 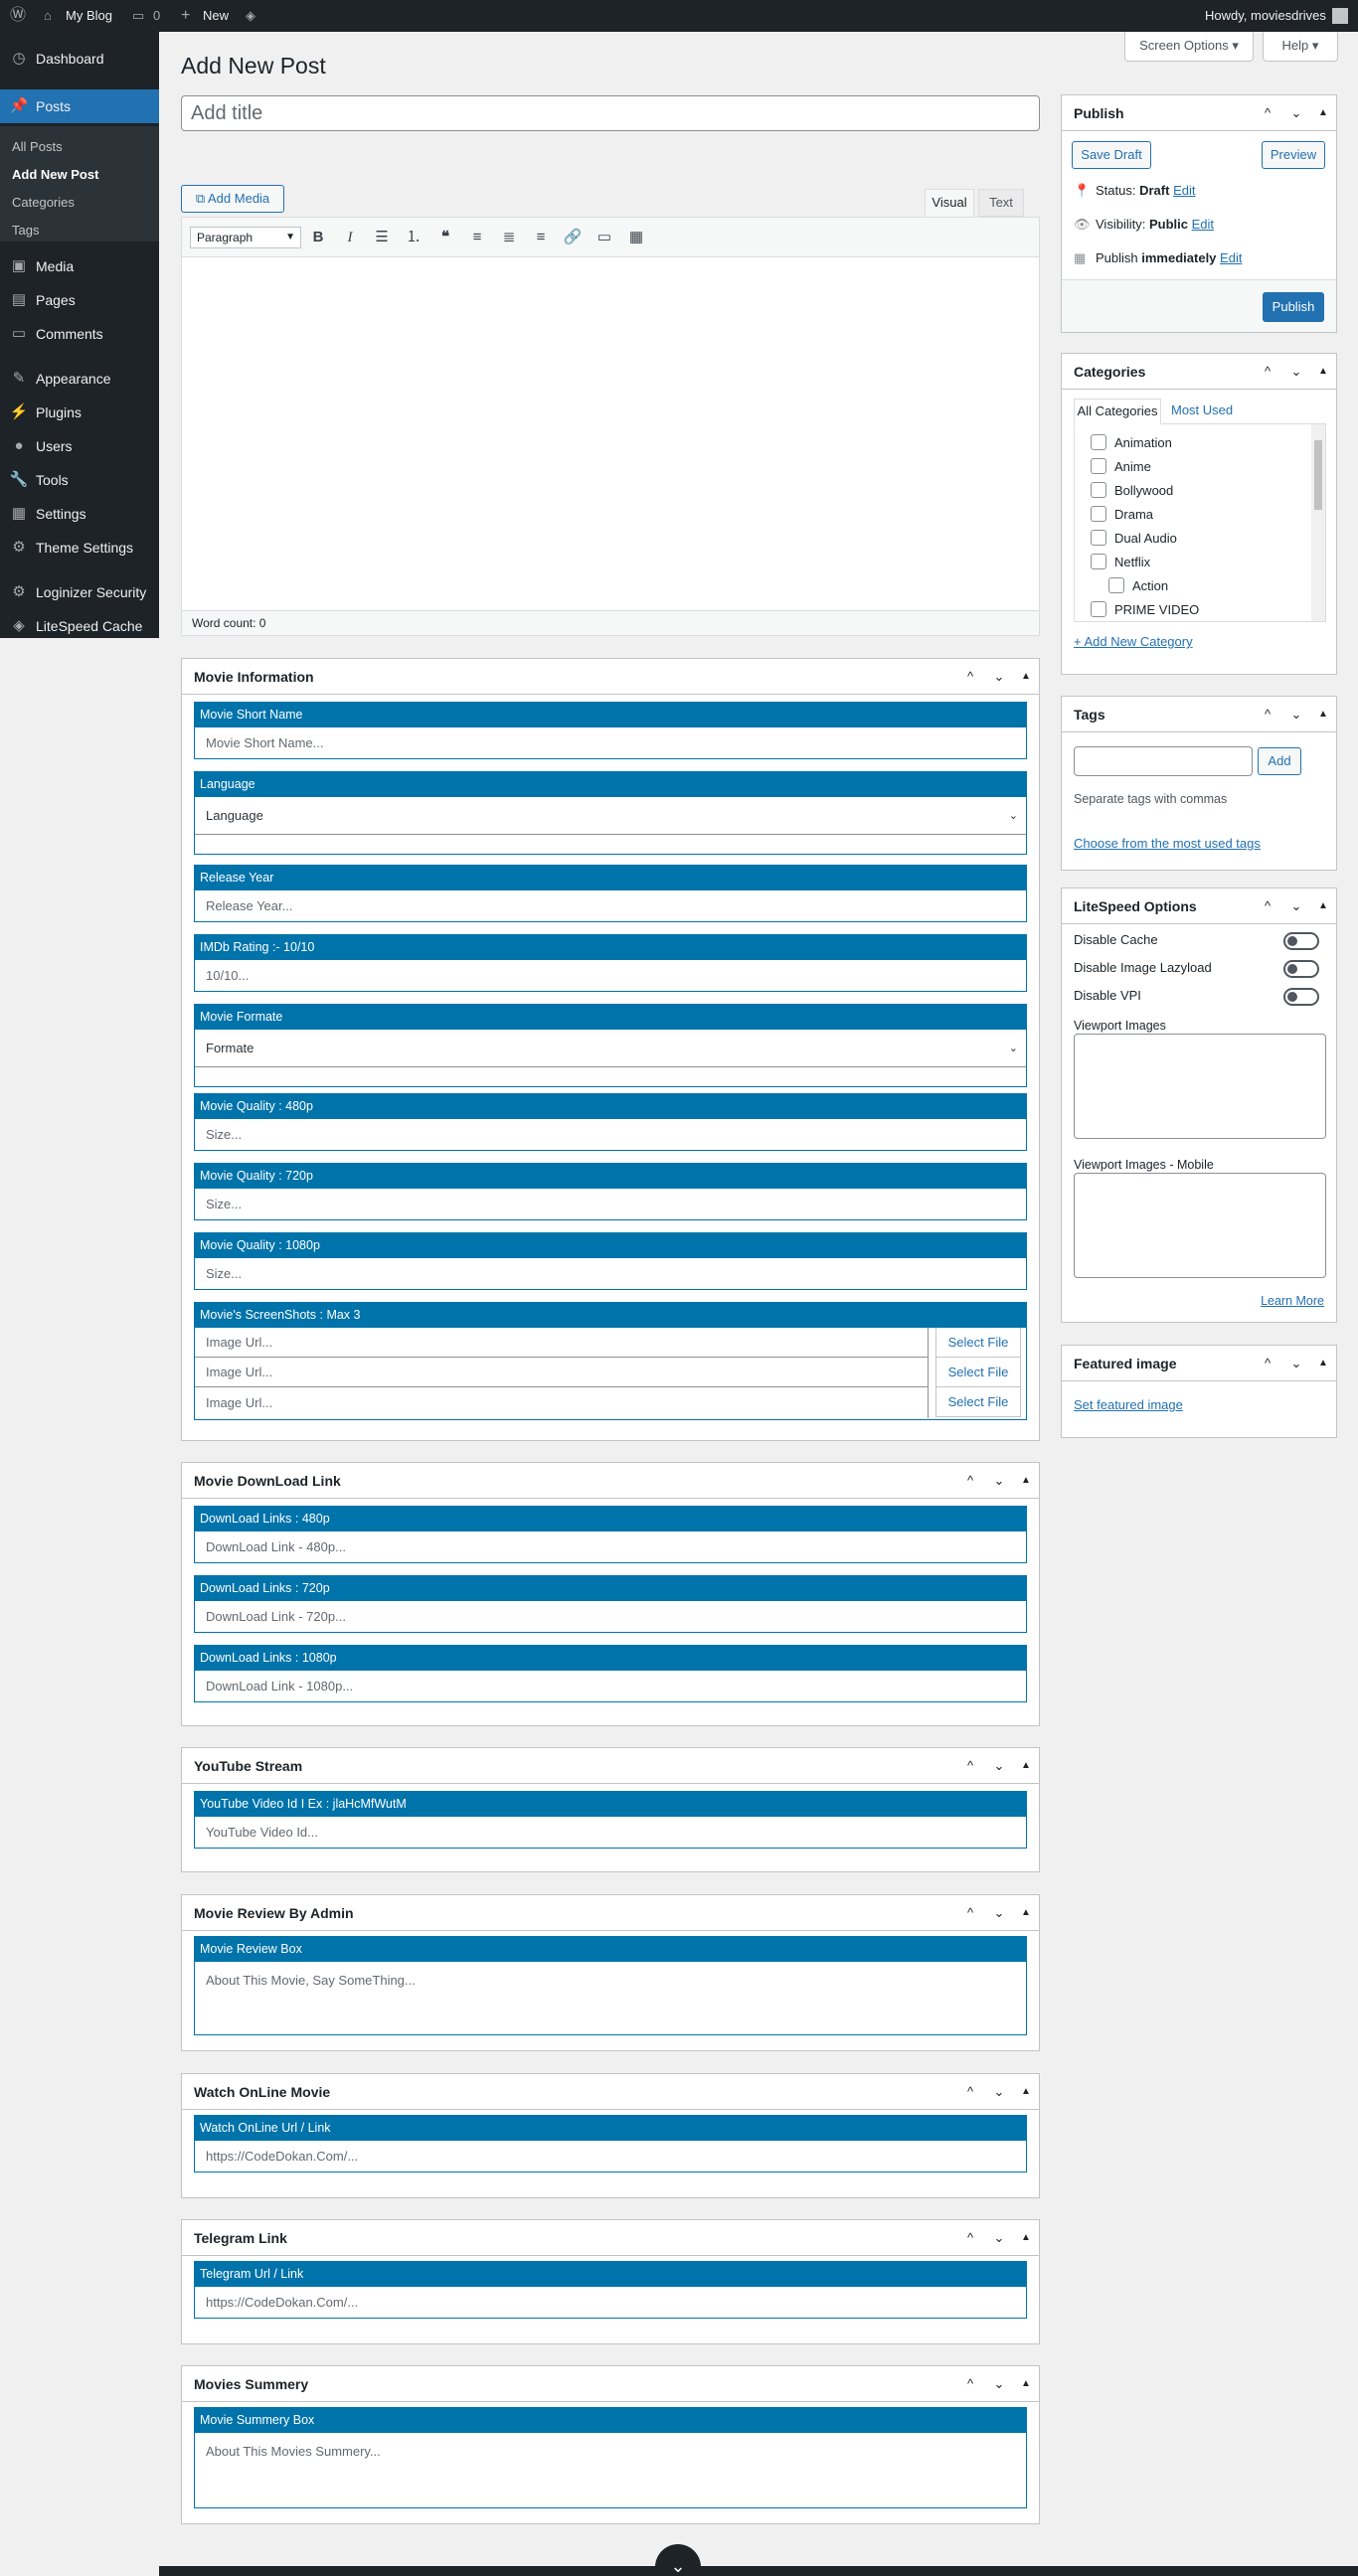 I want to click on publish-button: Publish, so click(x=1293, y=307).